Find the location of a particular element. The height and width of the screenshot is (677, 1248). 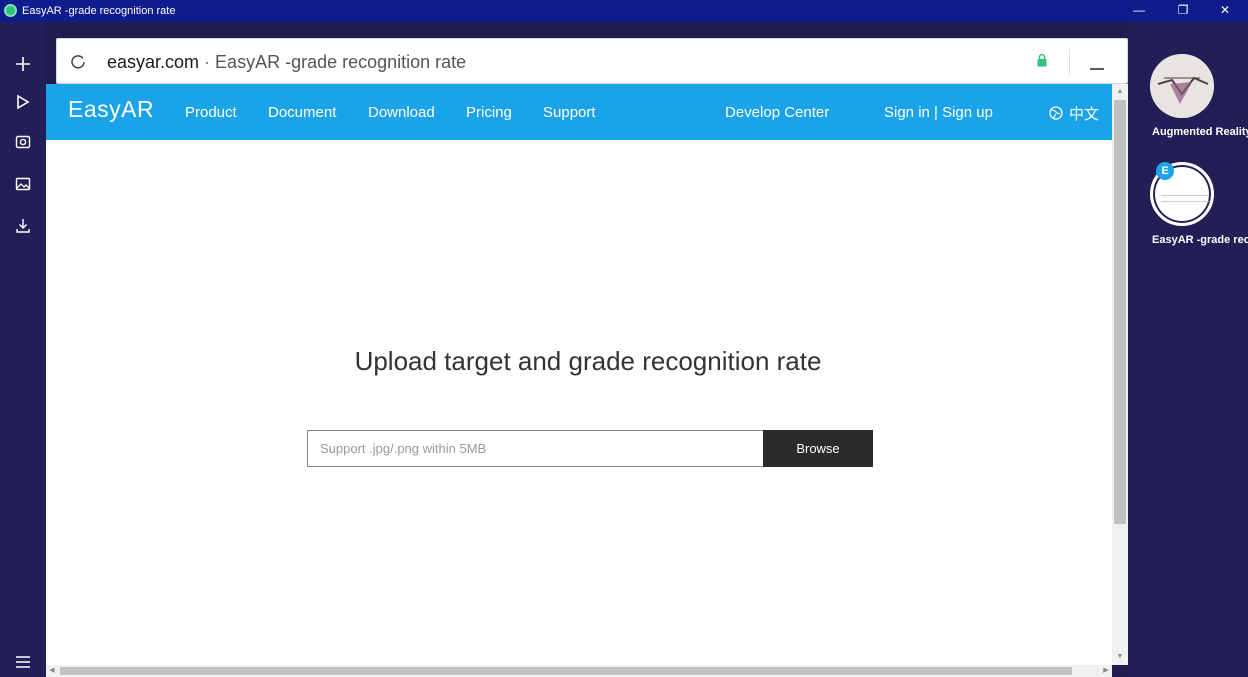

nav-document: Document is located at coordinates (302, 113).